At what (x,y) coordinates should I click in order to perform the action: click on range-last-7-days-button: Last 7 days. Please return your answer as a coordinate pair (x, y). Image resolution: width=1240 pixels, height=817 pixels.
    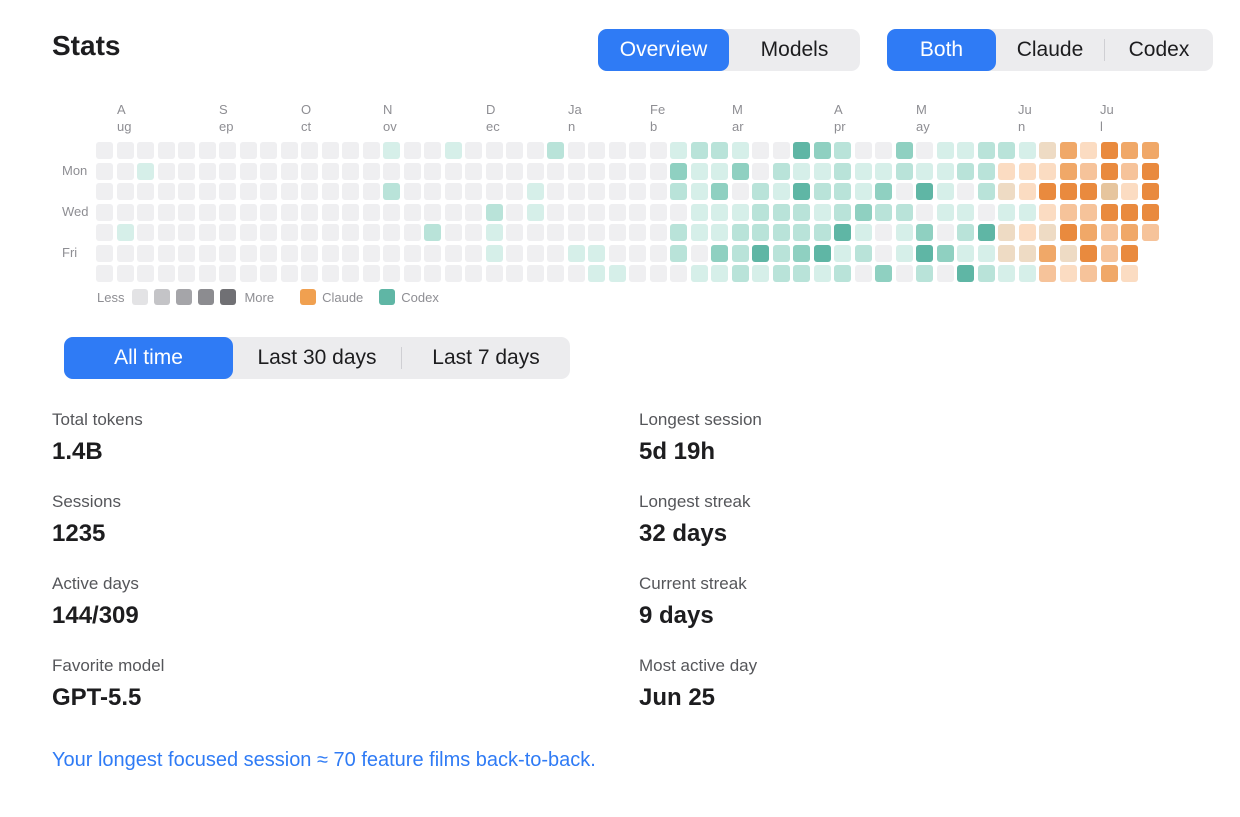
    Looking at the image, I should click on (486, 358).